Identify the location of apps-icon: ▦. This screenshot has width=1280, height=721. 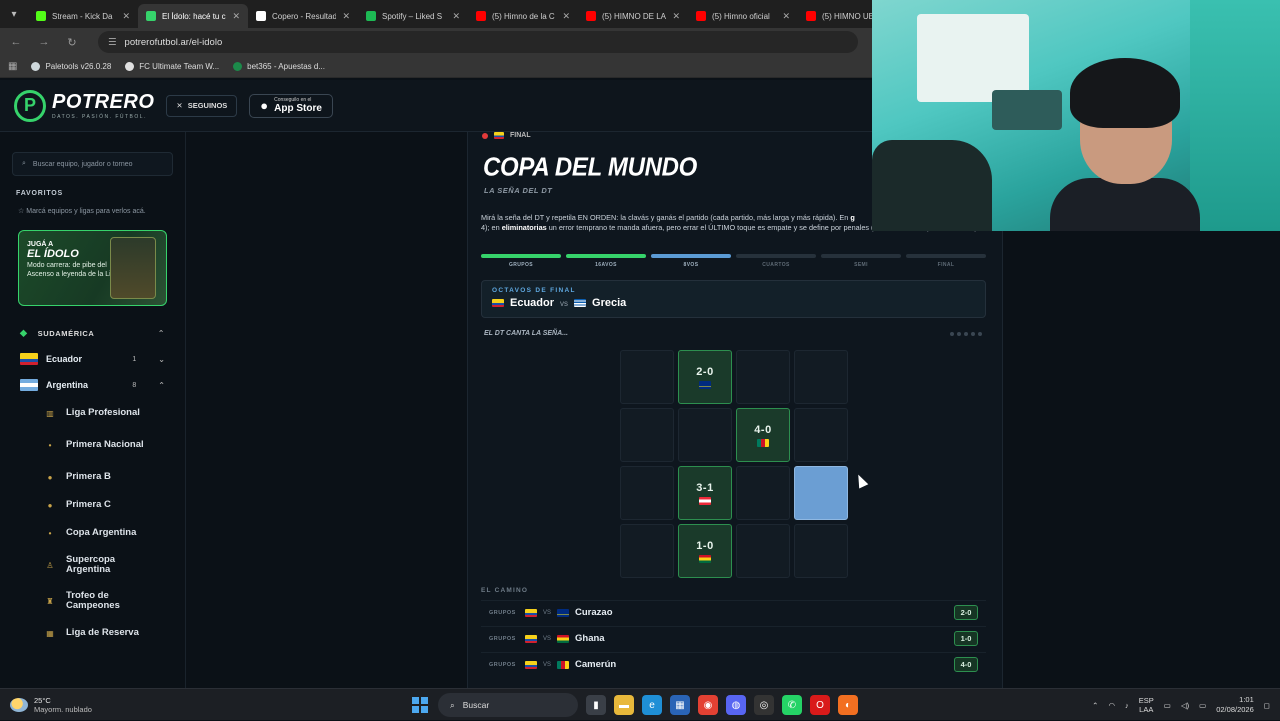
(12, 66).